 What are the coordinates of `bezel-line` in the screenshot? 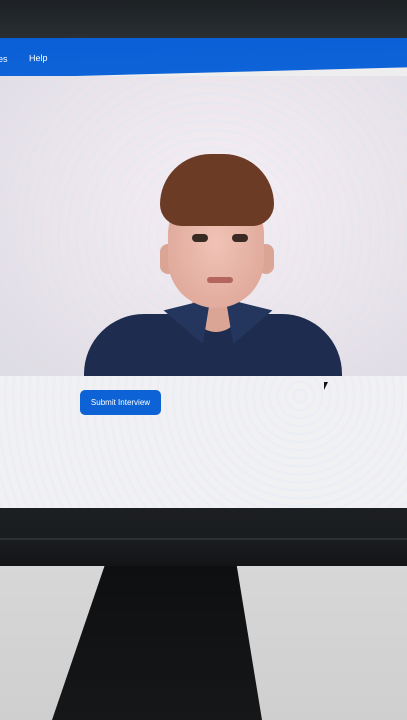 It's located at (203, 539).